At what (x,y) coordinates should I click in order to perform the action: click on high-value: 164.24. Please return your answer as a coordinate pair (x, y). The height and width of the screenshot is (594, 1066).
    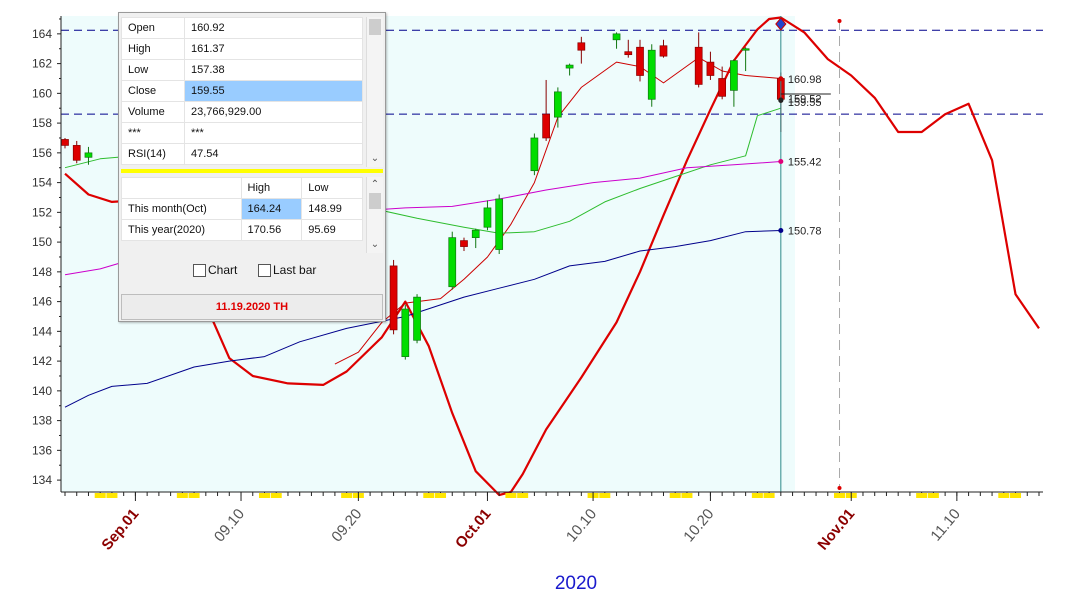
    Looking at the image, I should click on (271, 209).